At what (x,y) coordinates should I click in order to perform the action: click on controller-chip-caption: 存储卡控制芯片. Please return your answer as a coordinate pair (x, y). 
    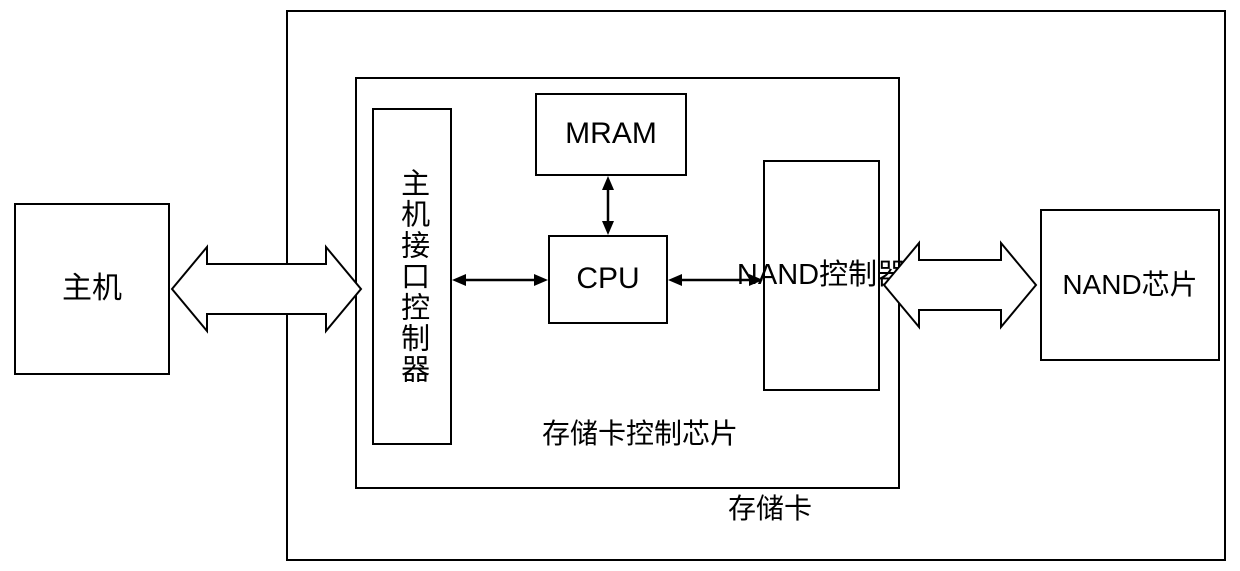
    Looking at the image, I should click on (639, 433).